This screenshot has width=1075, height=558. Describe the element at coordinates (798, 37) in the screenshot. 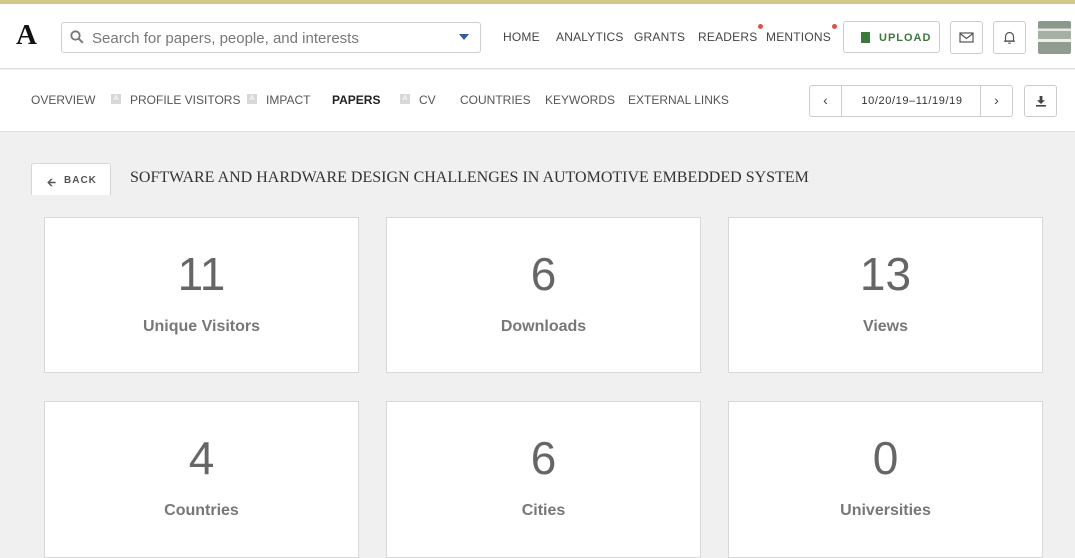

I see `nav-mentions-label: MENTIONS` at that location.